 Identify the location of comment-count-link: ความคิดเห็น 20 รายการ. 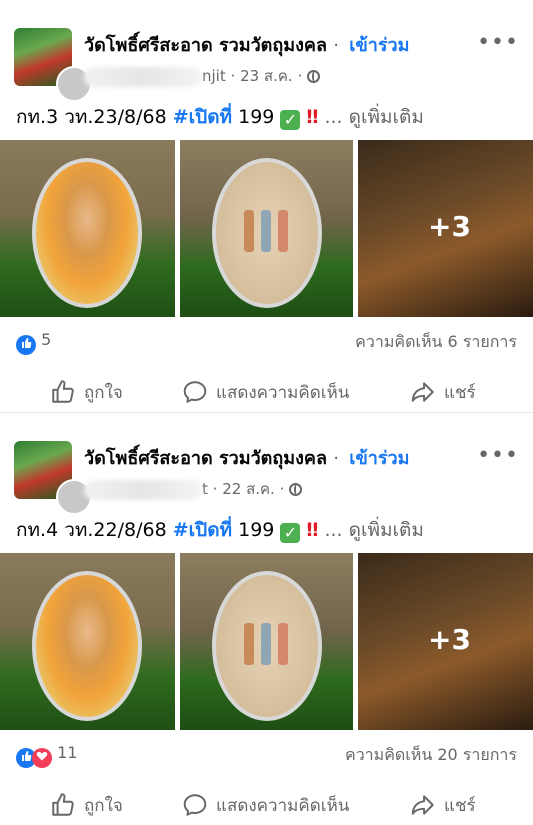
(431, 755).